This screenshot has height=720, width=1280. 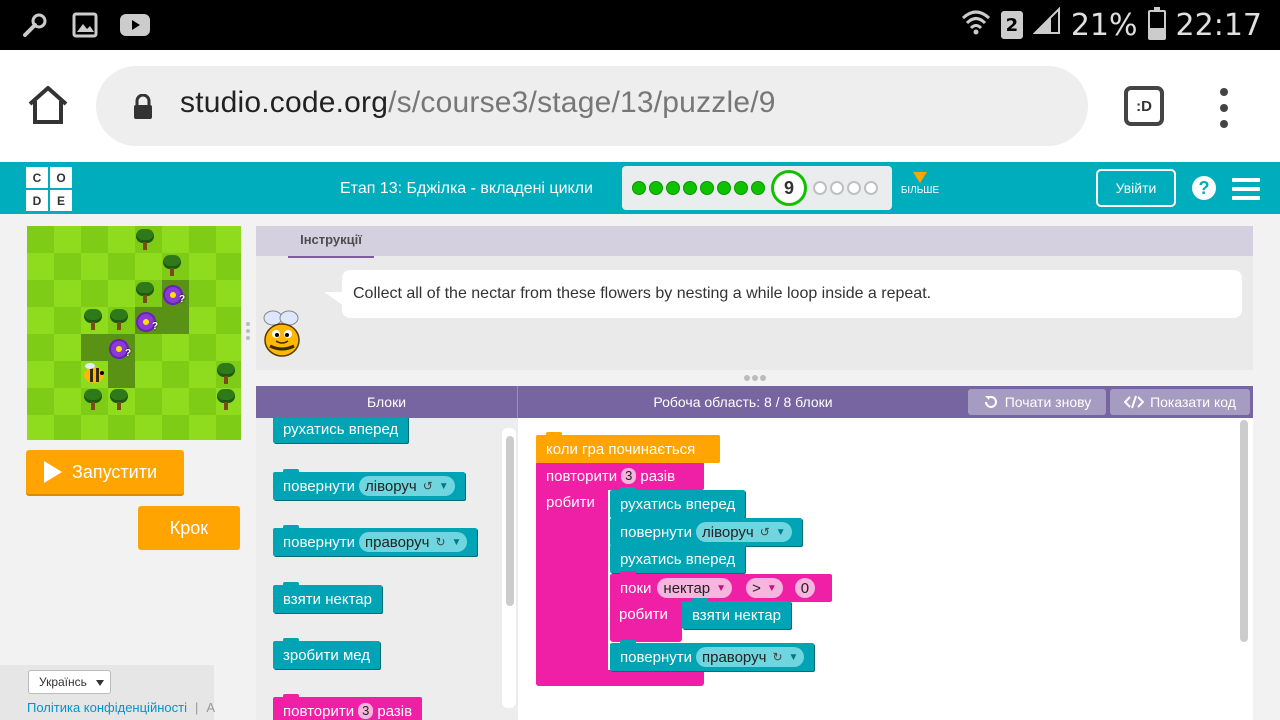 I want to click on block-turn-left: повернути ліворуч ↺ ▼, so click(x=706, y=530).